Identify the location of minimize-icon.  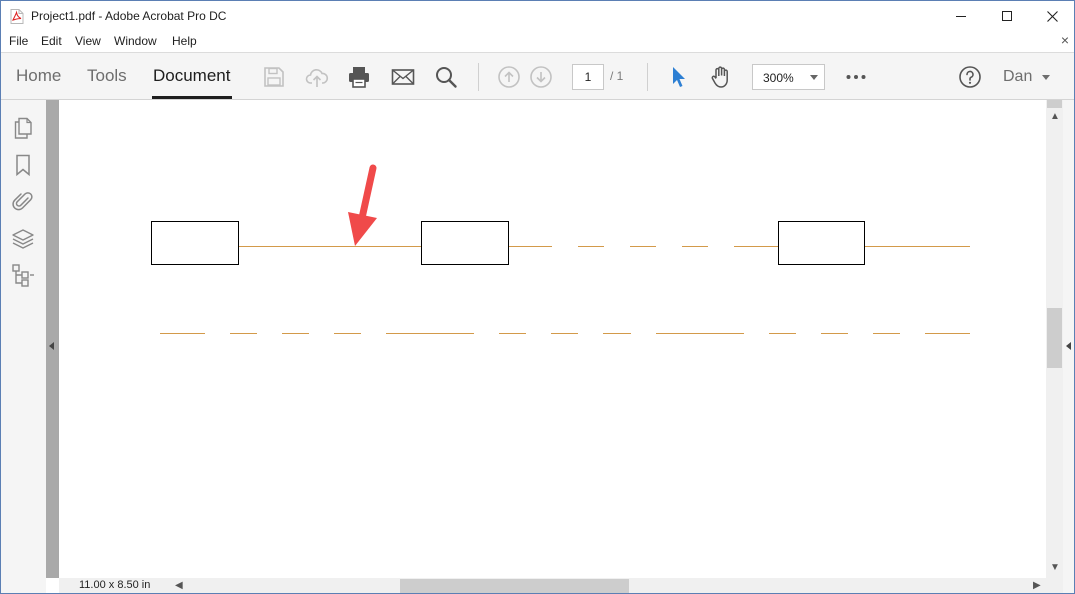
(961, 16).